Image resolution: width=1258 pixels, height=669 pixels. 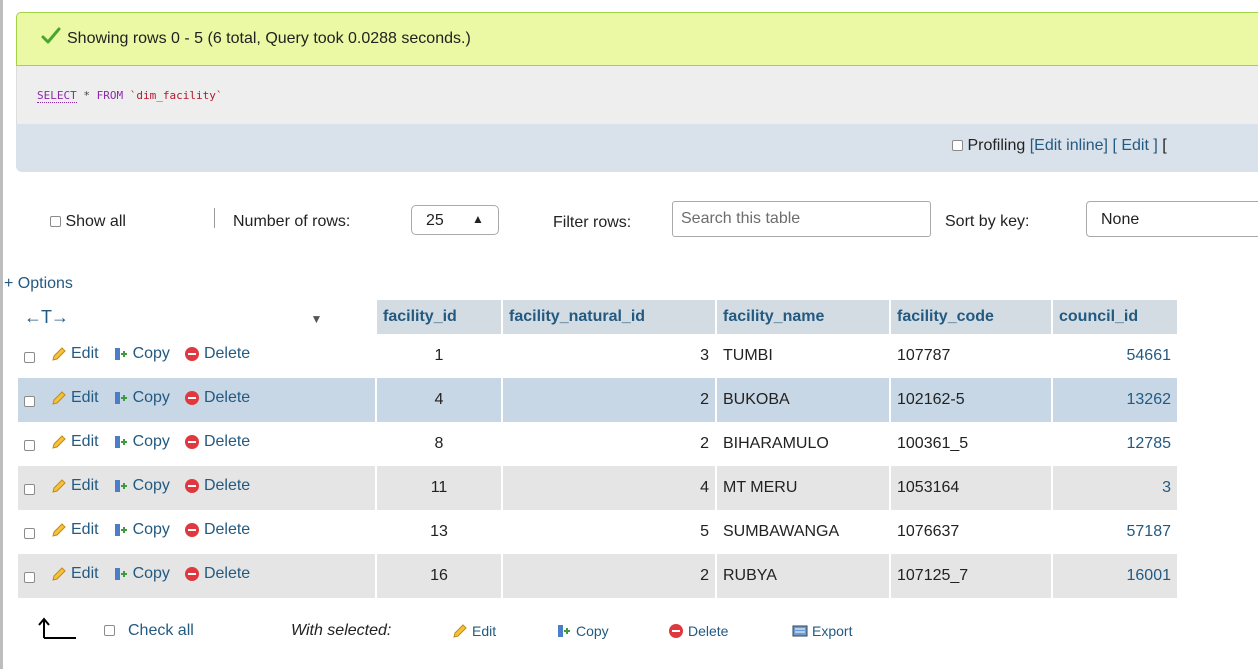 I want to click on column-dropdown-icon: ▼, so click(x=316, y=319).